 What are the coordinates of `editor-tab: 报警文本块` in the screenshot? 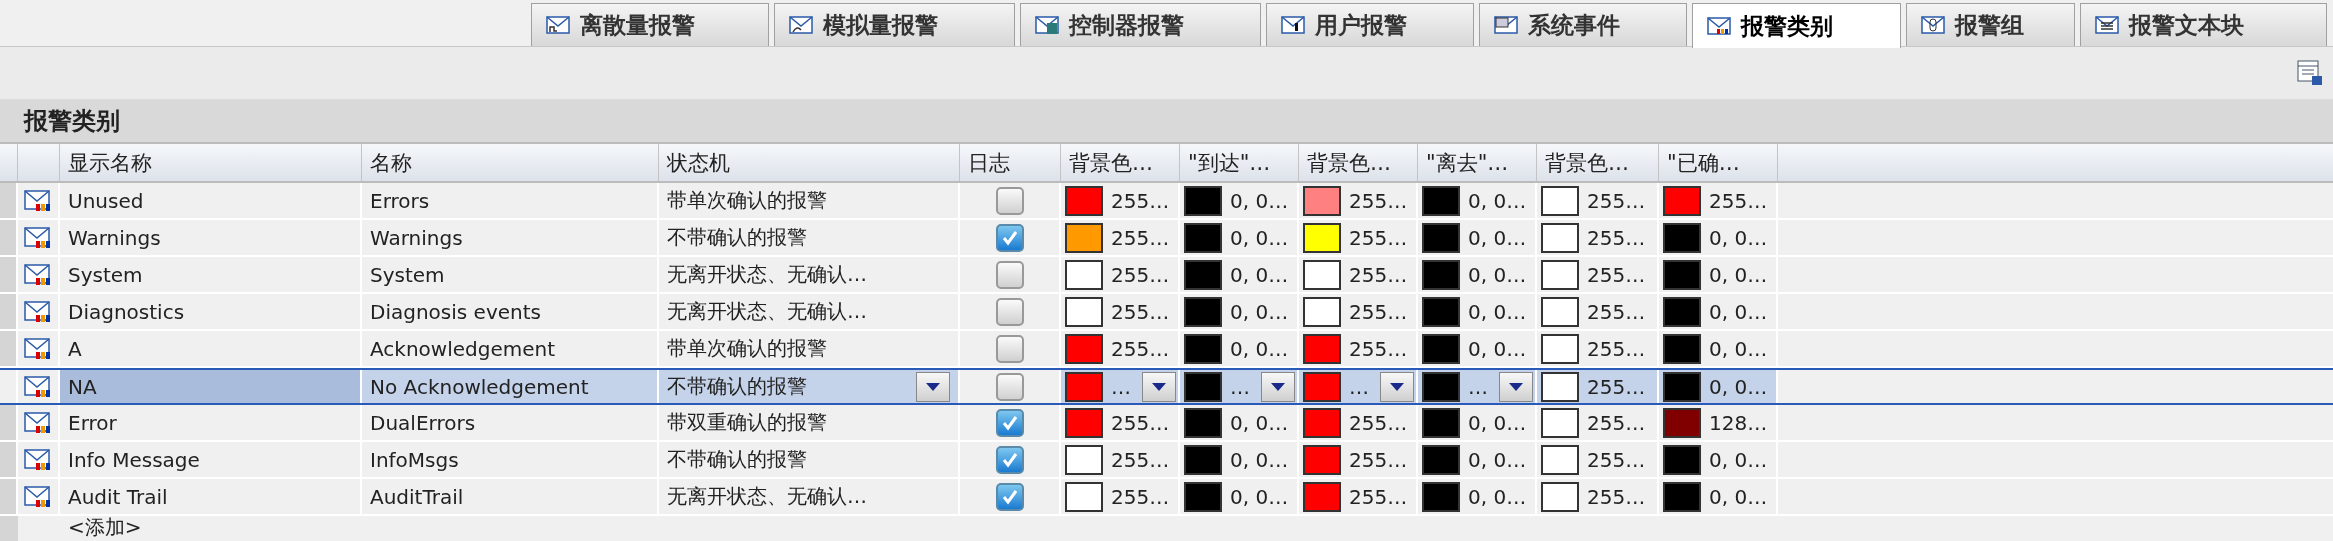 It's located at (2203, 24).